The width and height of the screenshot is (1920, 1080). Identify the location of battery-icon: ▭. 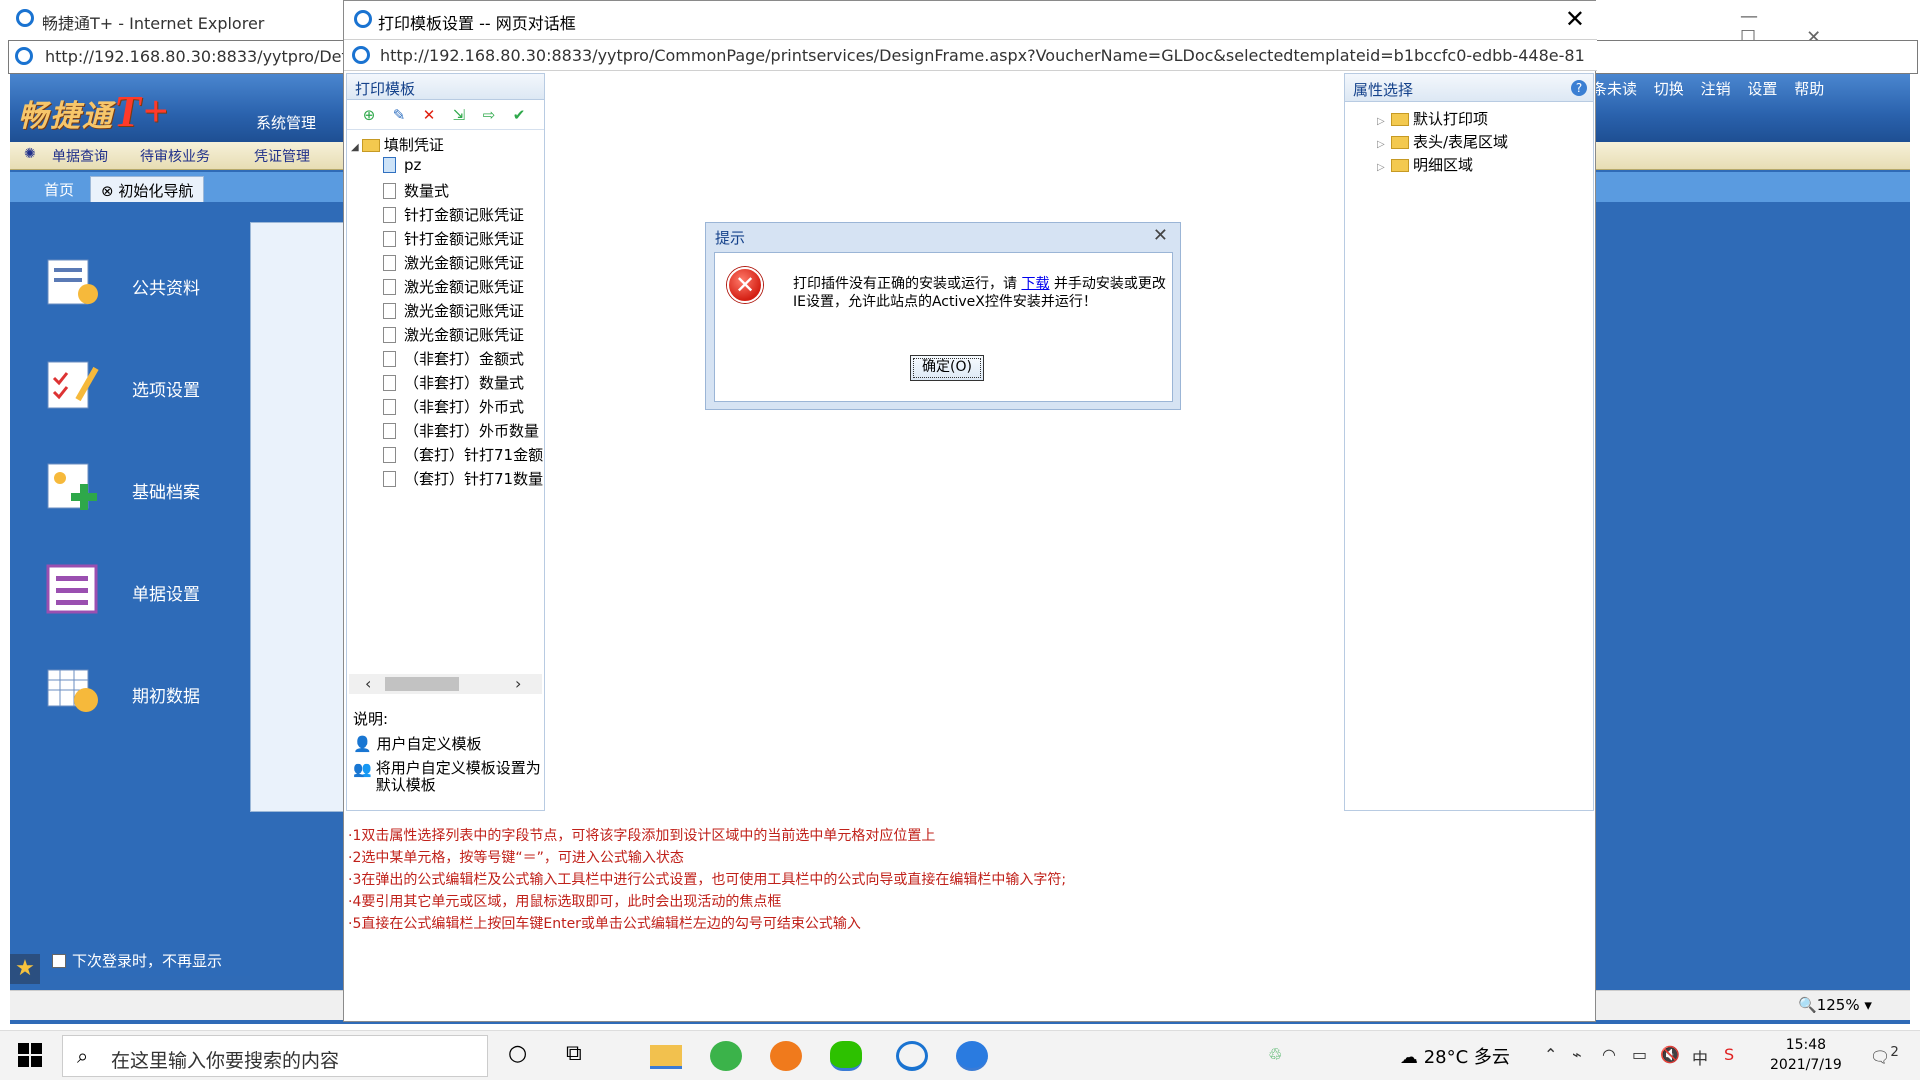
(1639, 1054).